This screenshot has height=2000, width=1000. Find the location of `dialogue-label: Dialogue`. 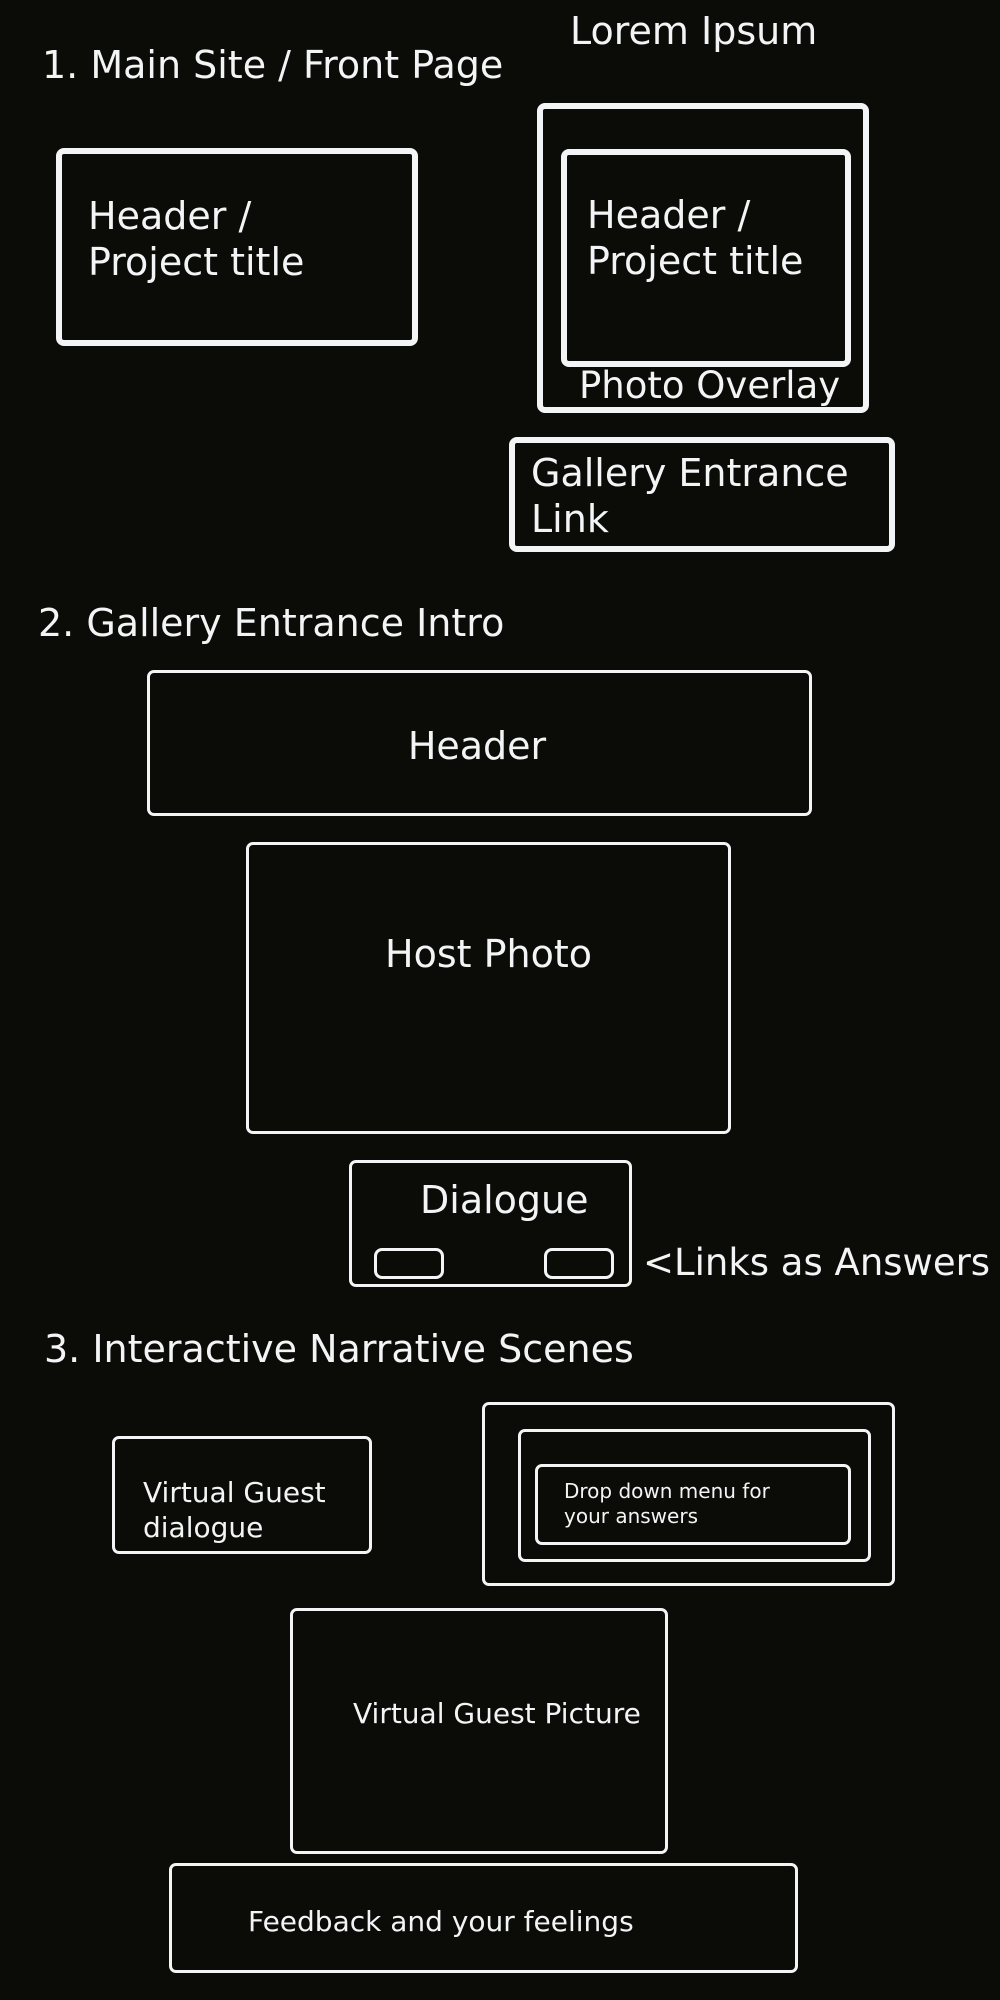

dialogue-label: Dialogue is located at coordinates (504, 1200).